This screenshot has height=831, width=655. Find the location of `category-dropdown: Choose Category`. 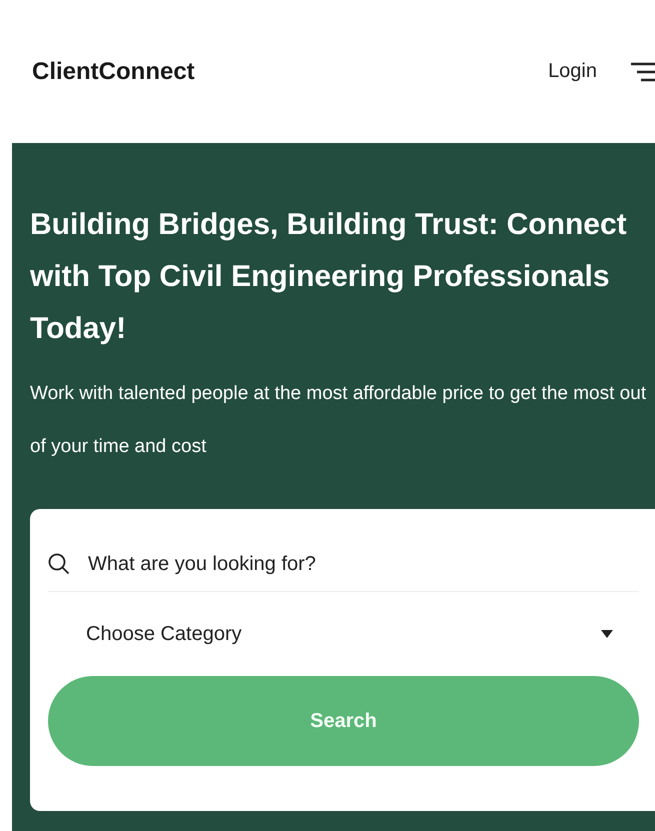

category-dropdown: Choose Category is located at coordinates (343, 634).